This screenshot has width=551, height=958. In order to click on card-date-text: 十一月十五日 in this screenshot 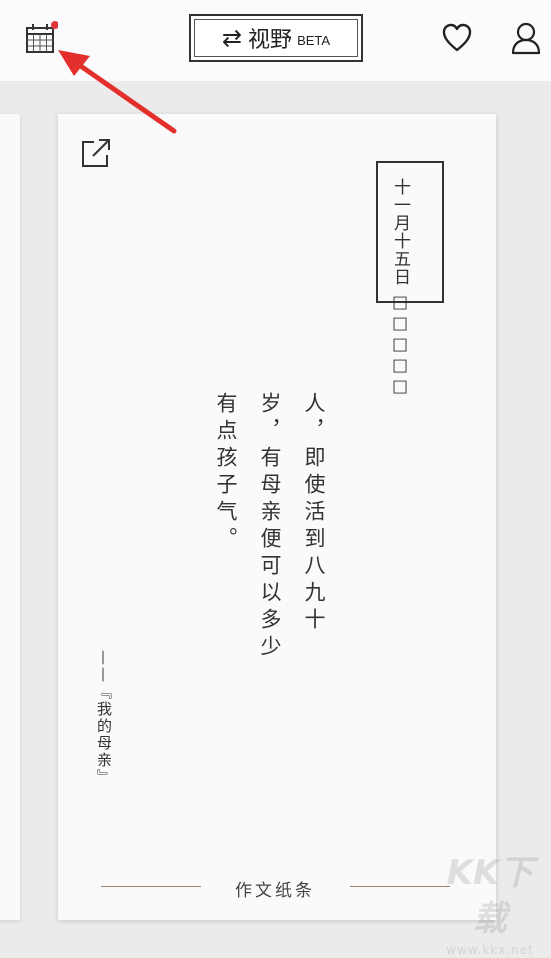, I will do `click(400, 232)`.